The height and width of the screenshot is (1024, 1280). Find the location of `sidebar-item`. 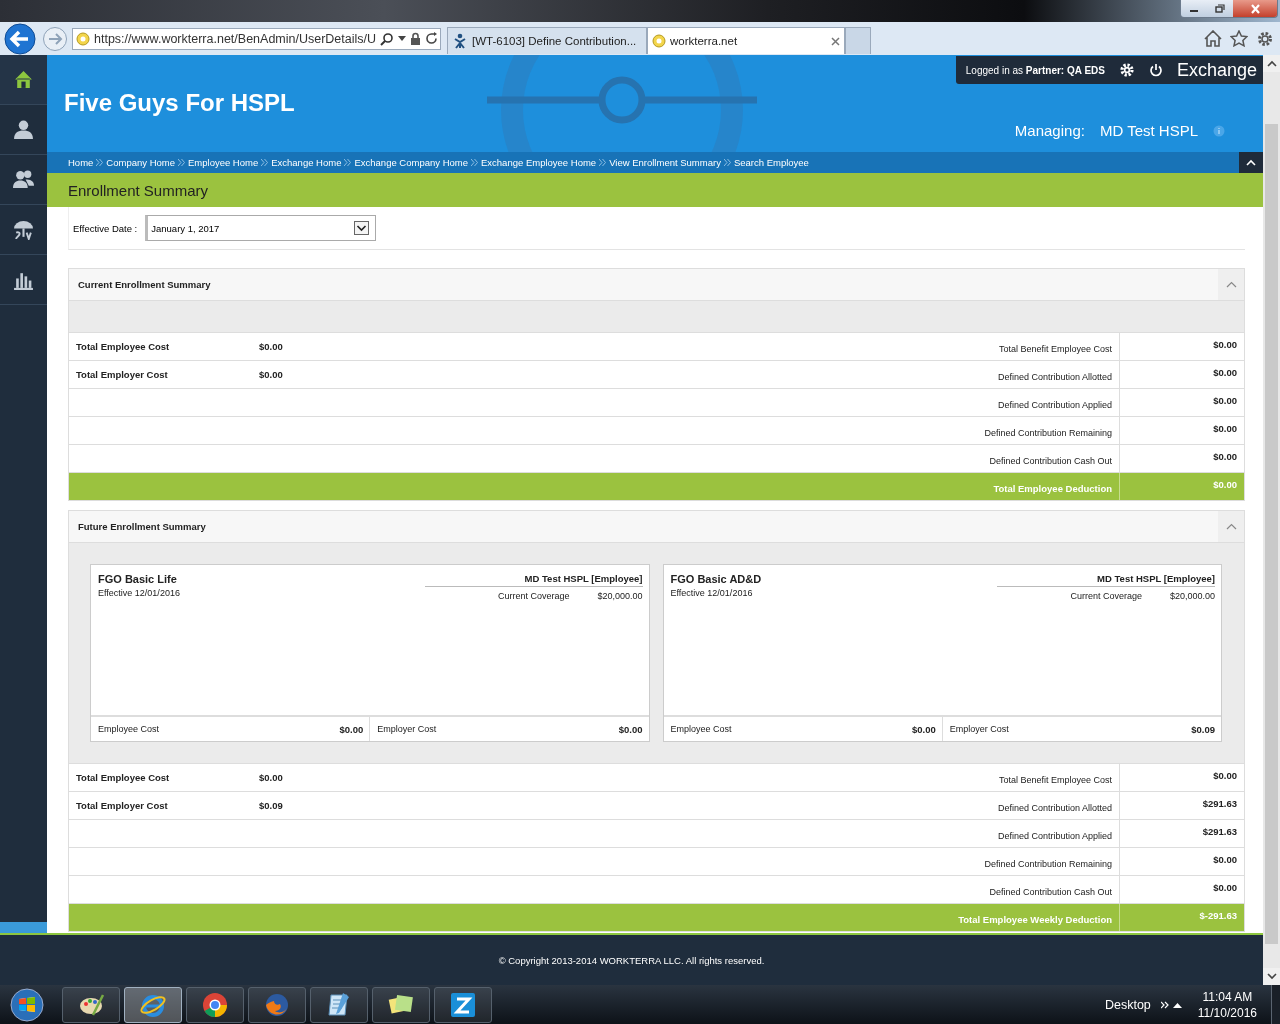

sidebar-item is located at coordinates (23, 80).